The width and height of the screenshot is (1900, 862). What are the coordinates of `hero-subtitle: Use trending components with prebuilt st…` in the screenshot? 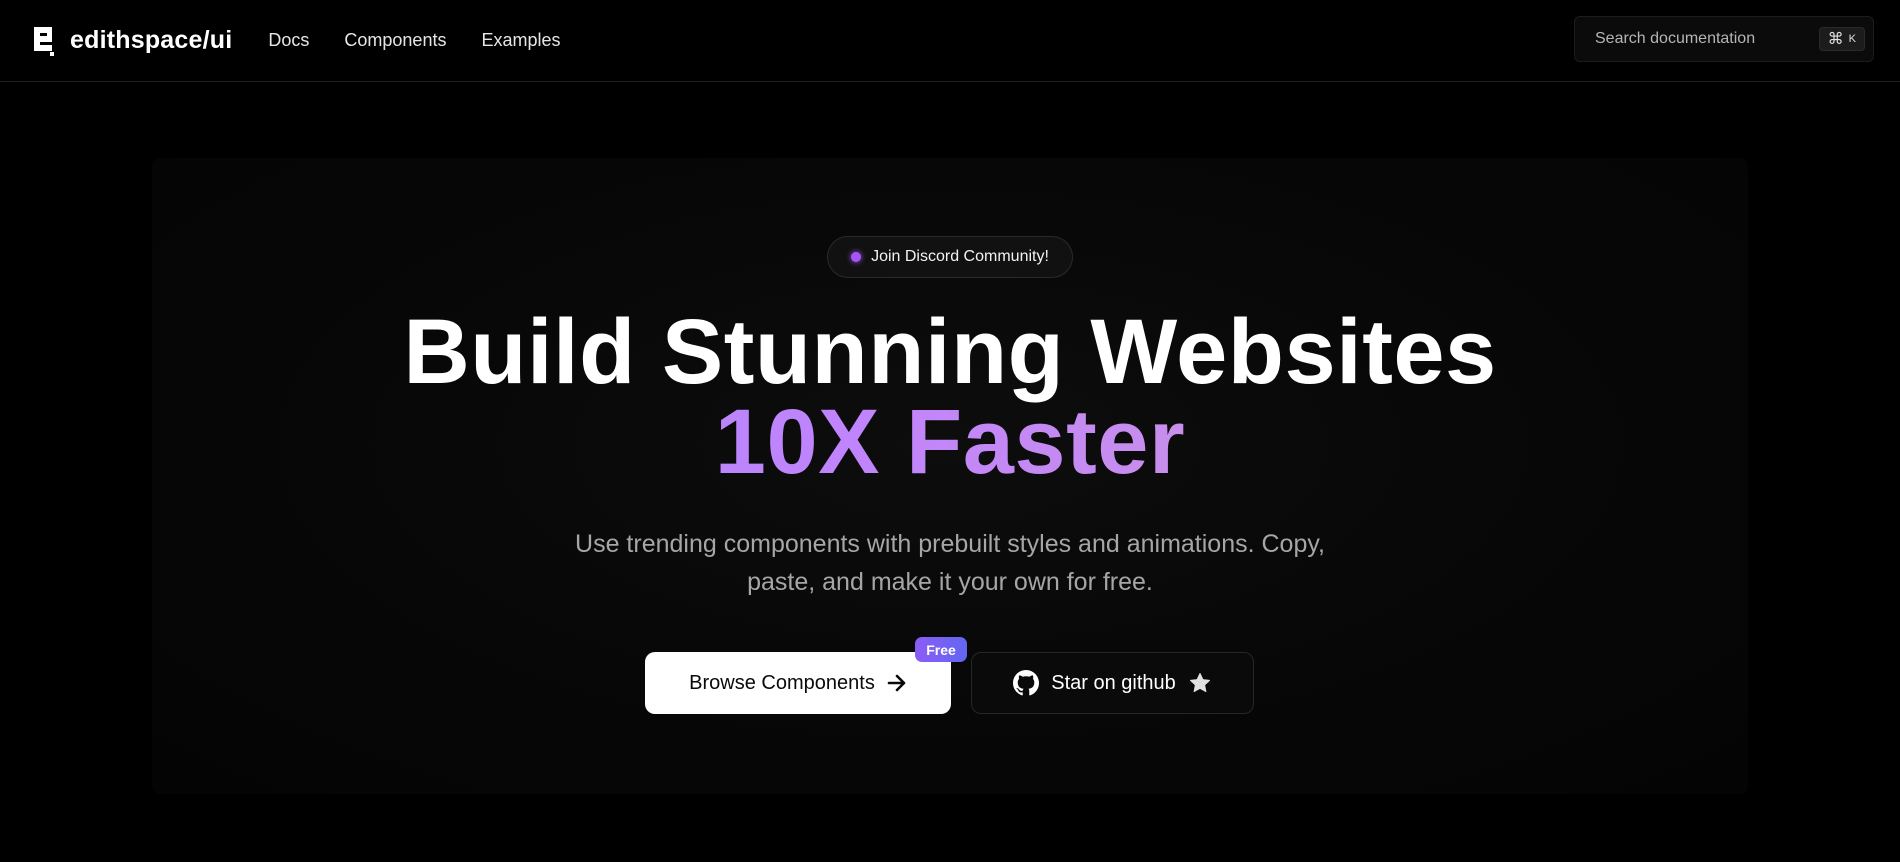 It's located at (950, 563).